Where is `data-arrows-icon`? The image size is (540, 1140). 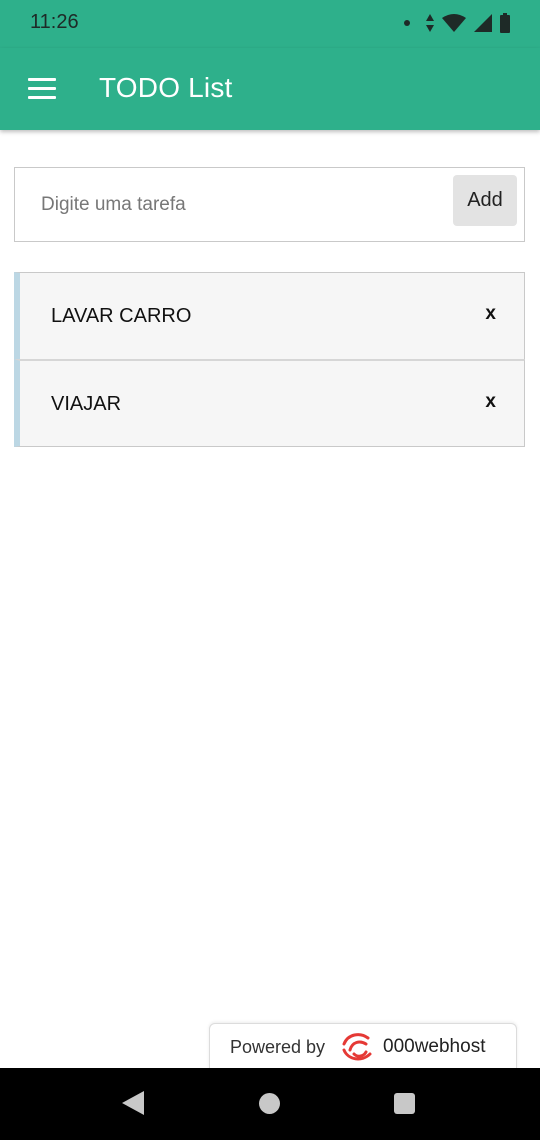 data-arrows-icon is located at coordinates (430, 23).